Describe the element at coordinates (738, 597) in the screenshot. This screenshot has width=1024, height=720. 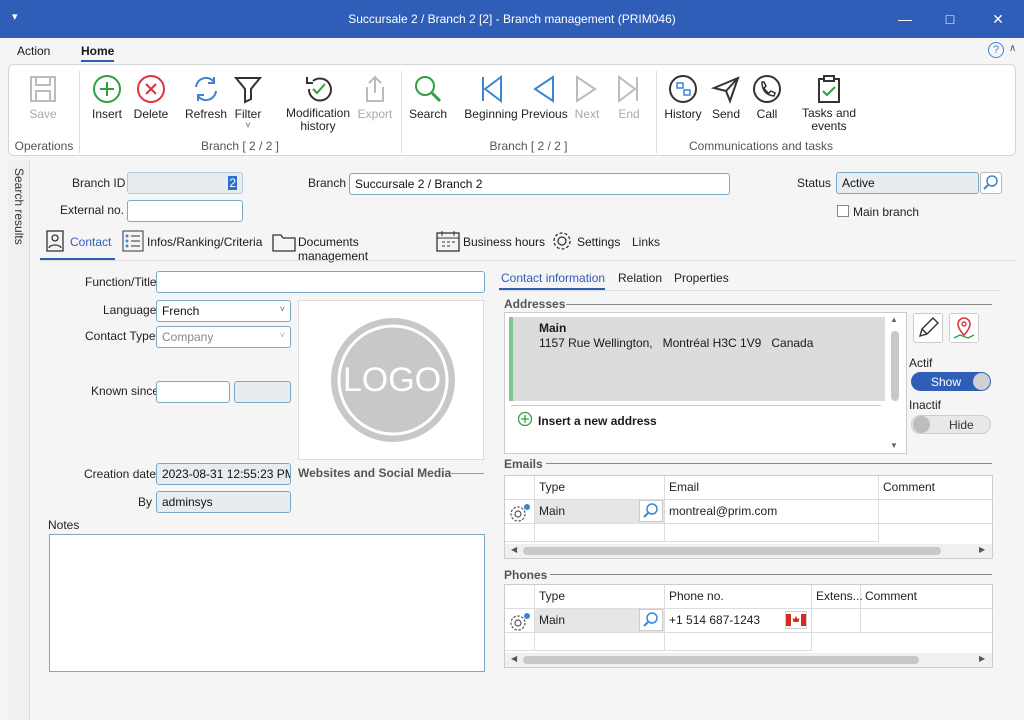
I see `phones-col-phone: Phone no.` at that location.